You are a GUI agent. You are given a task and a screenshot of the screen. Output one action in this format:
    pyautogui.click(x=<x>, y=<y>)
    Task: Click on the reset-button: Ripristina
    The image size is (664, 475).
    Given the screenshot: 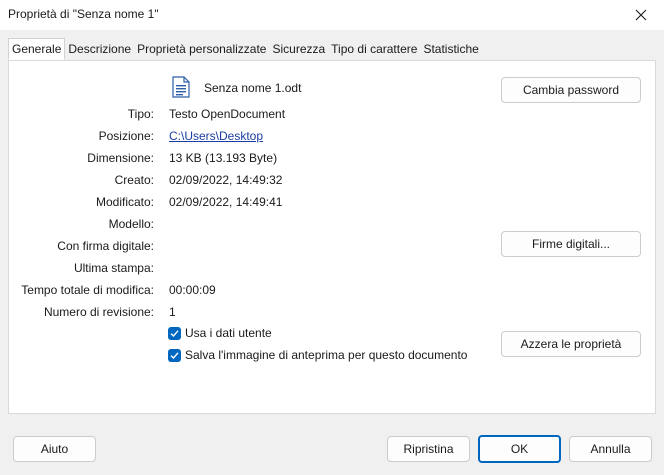 What is the action you would take?
    pyautogui.click(x=428, y=449)
    